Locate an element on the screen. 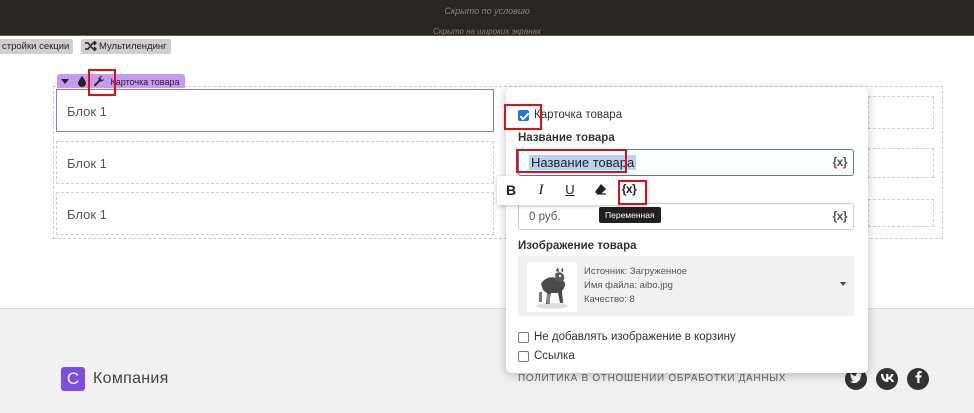 The image size is (974, 413). hidden-by-condition-hint: Скрыто по условию is located at coordinates (487, 11).